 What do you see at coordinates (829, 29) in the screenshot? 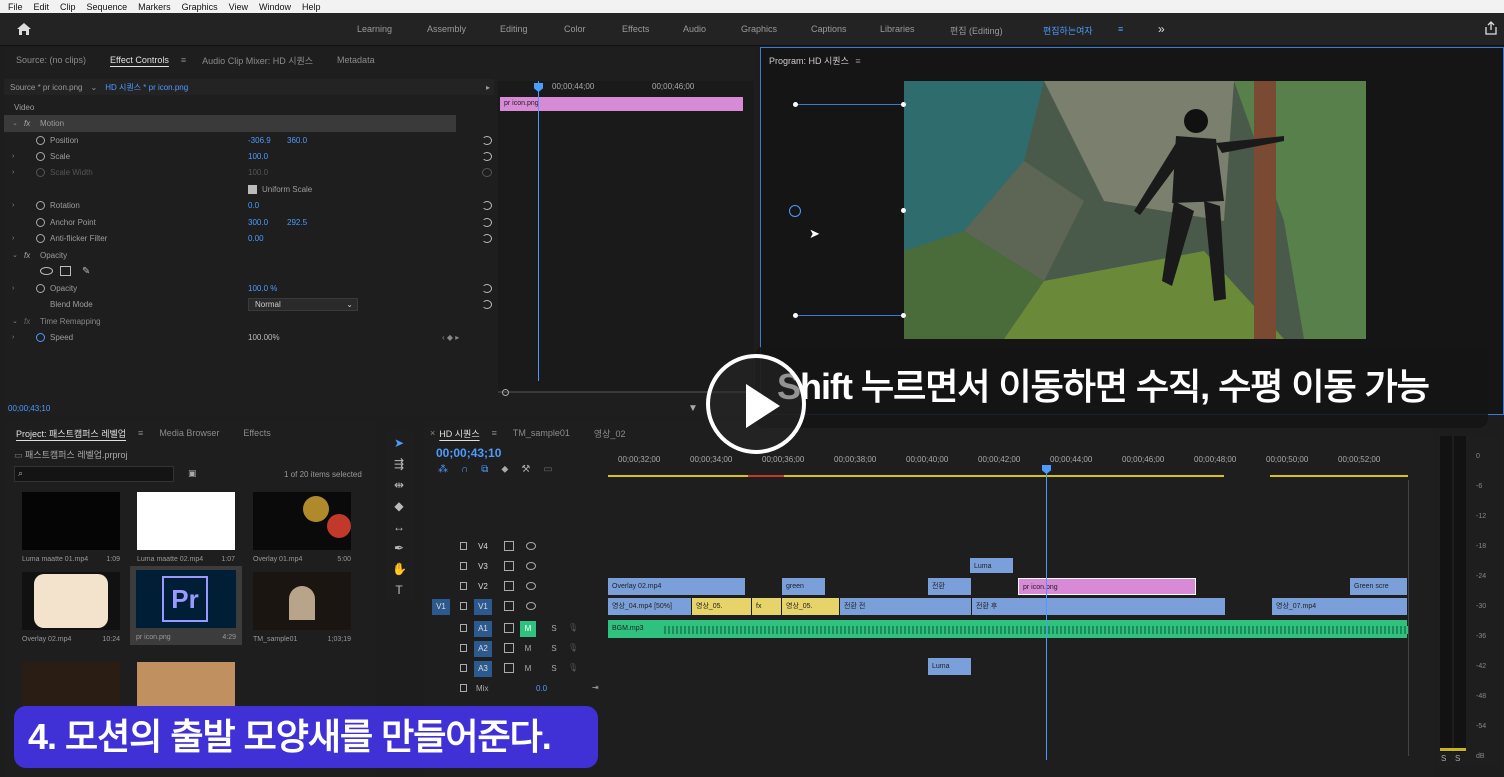
I see `ws-captions: Captions` at bounding box center [829, 29].